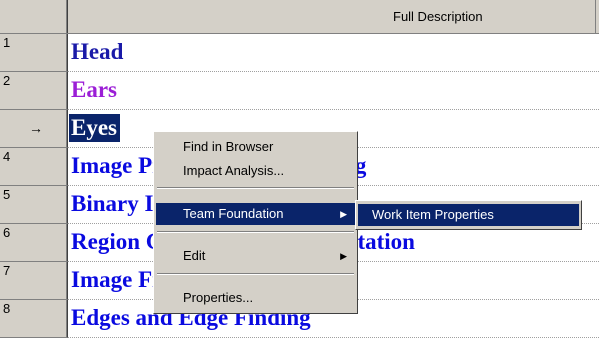  I want to click on row-number: 5, so click(7, 194).